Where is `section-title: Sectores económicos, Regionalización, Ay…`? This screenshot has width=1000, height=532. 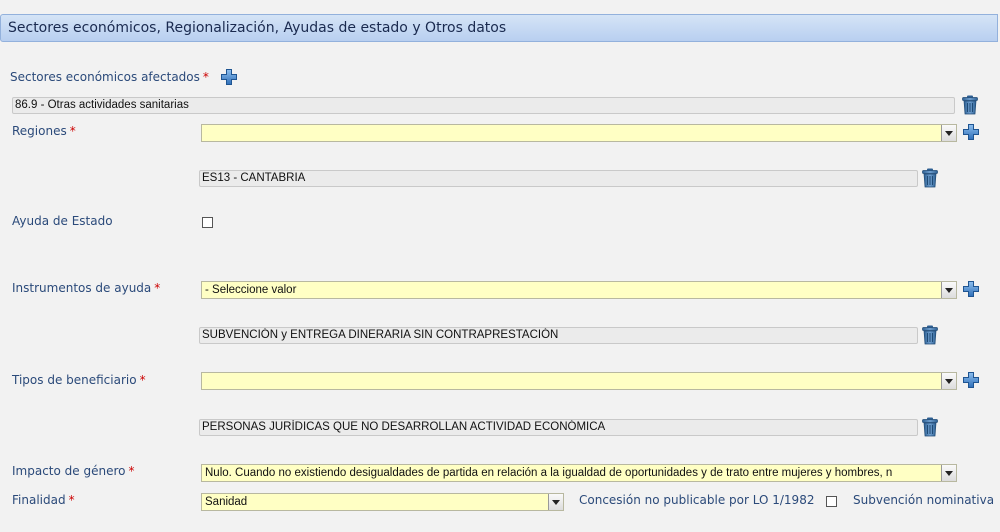
section-title: Sectores económicos, Regionalización, Ay… is located at coordinates (257, 28).